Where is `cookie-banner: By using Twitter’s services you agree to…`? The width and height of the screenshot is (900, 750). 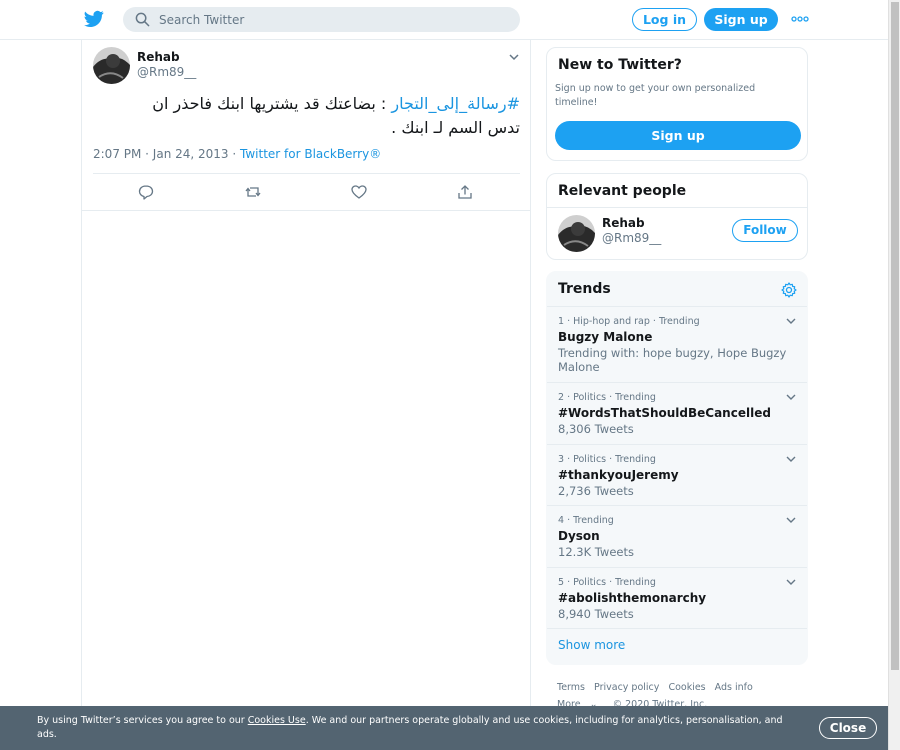 cookie-banner: By using Twitter’s services you agree to… is located at coordinates (444, 728).